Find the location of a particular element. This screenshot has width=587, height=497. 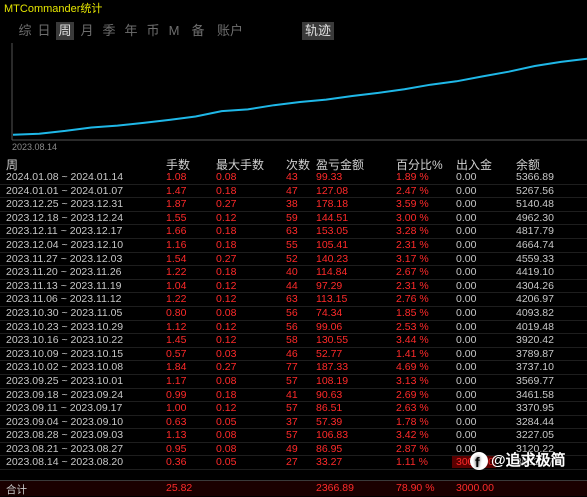

cell-lots: 1.08 is located at coordinates (176, 177).